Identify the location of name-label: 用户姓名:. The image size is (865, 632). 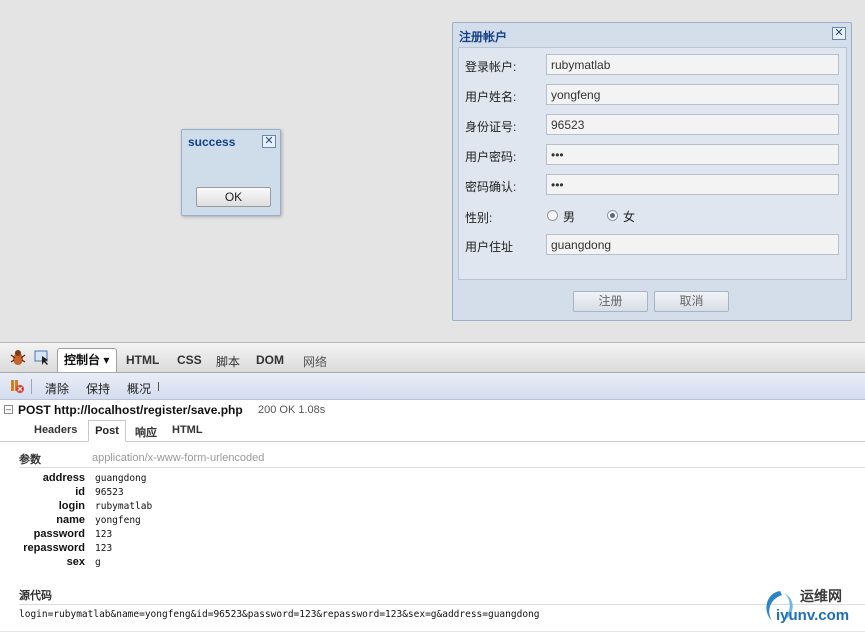
(491, 97).